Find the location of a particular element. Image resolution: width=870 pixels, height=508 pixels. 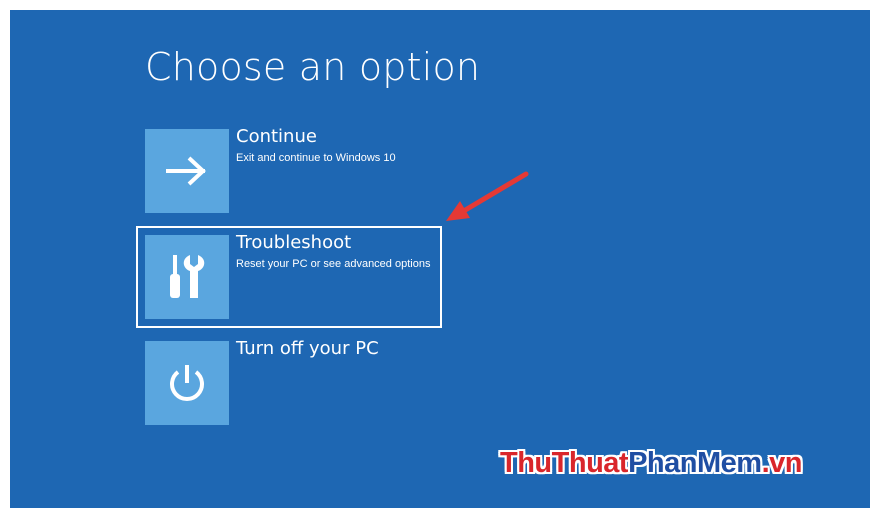

continue-tile is located at coordinates (187, 171).